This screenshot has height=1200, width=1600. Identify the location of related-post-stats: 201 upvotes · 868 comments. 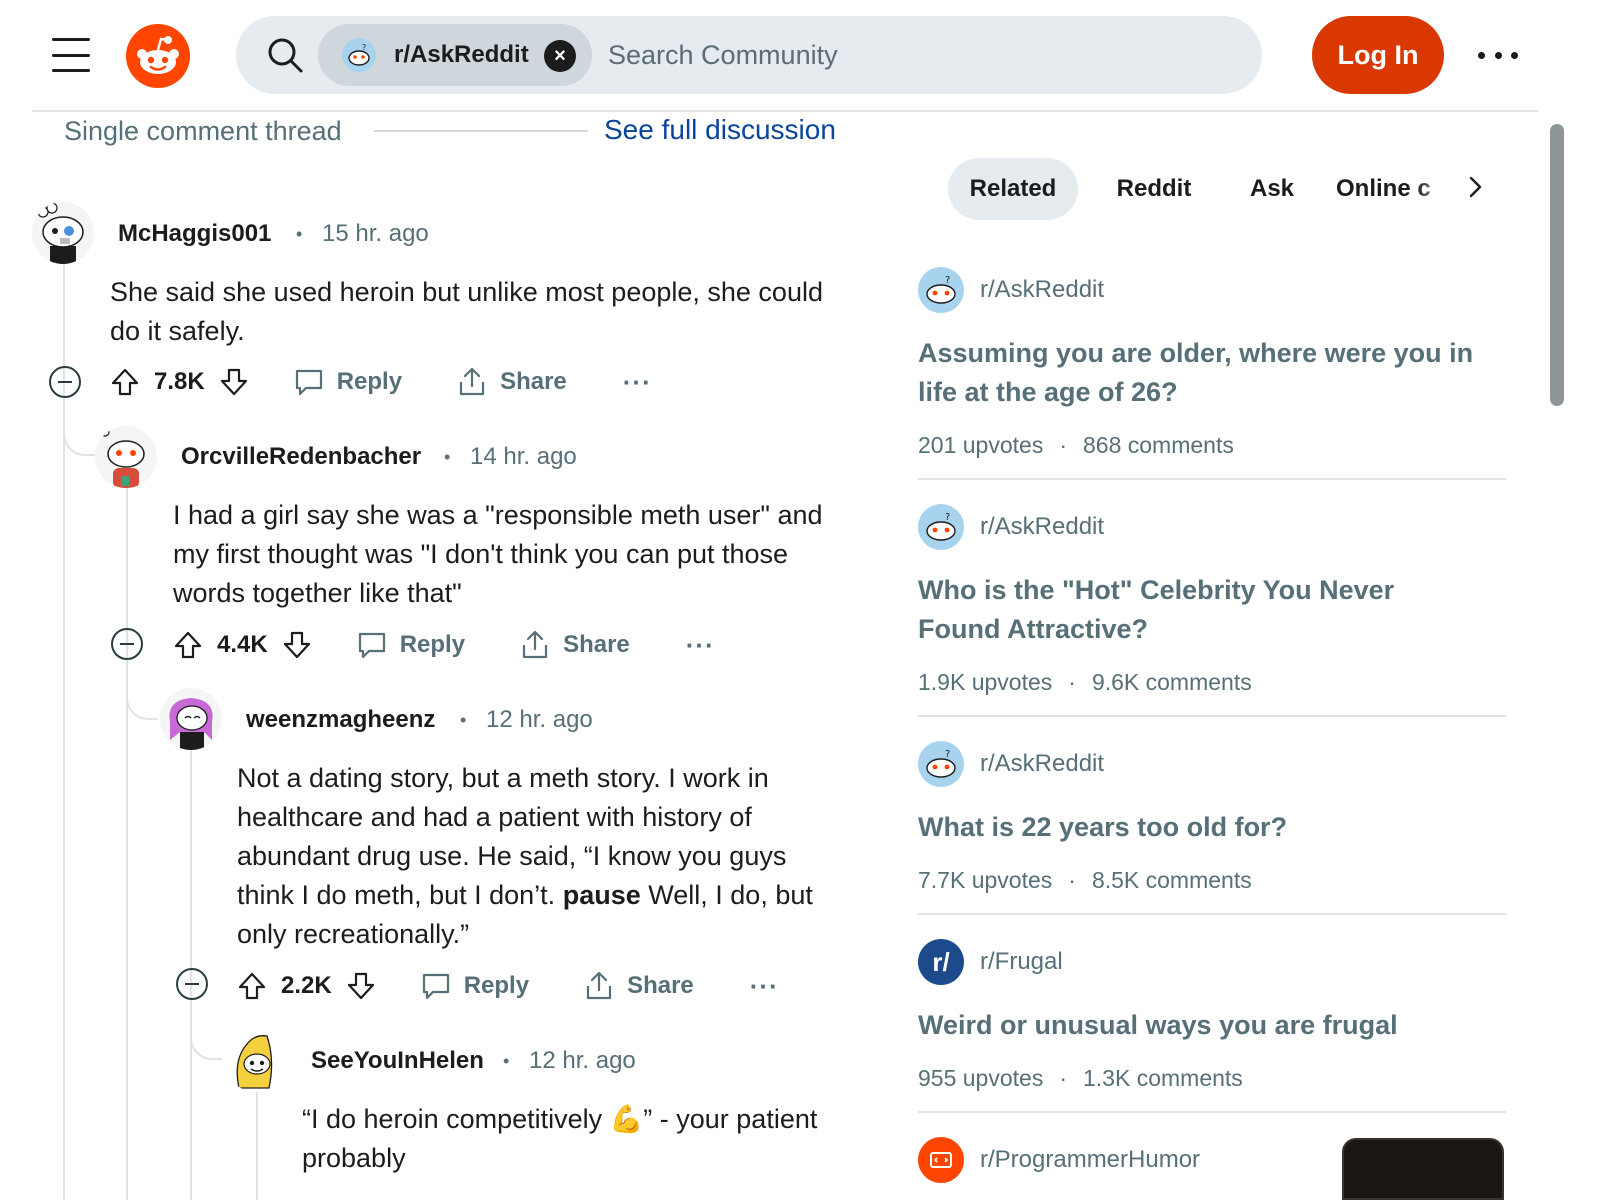
(1212, 445).